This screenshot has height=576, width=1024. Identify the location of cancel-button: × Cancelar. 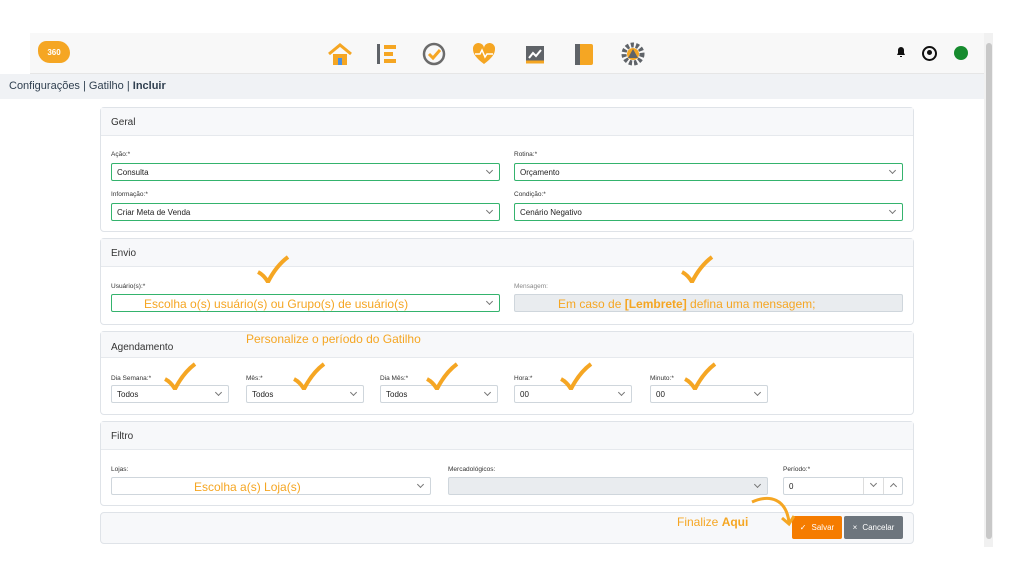
(873, 527).